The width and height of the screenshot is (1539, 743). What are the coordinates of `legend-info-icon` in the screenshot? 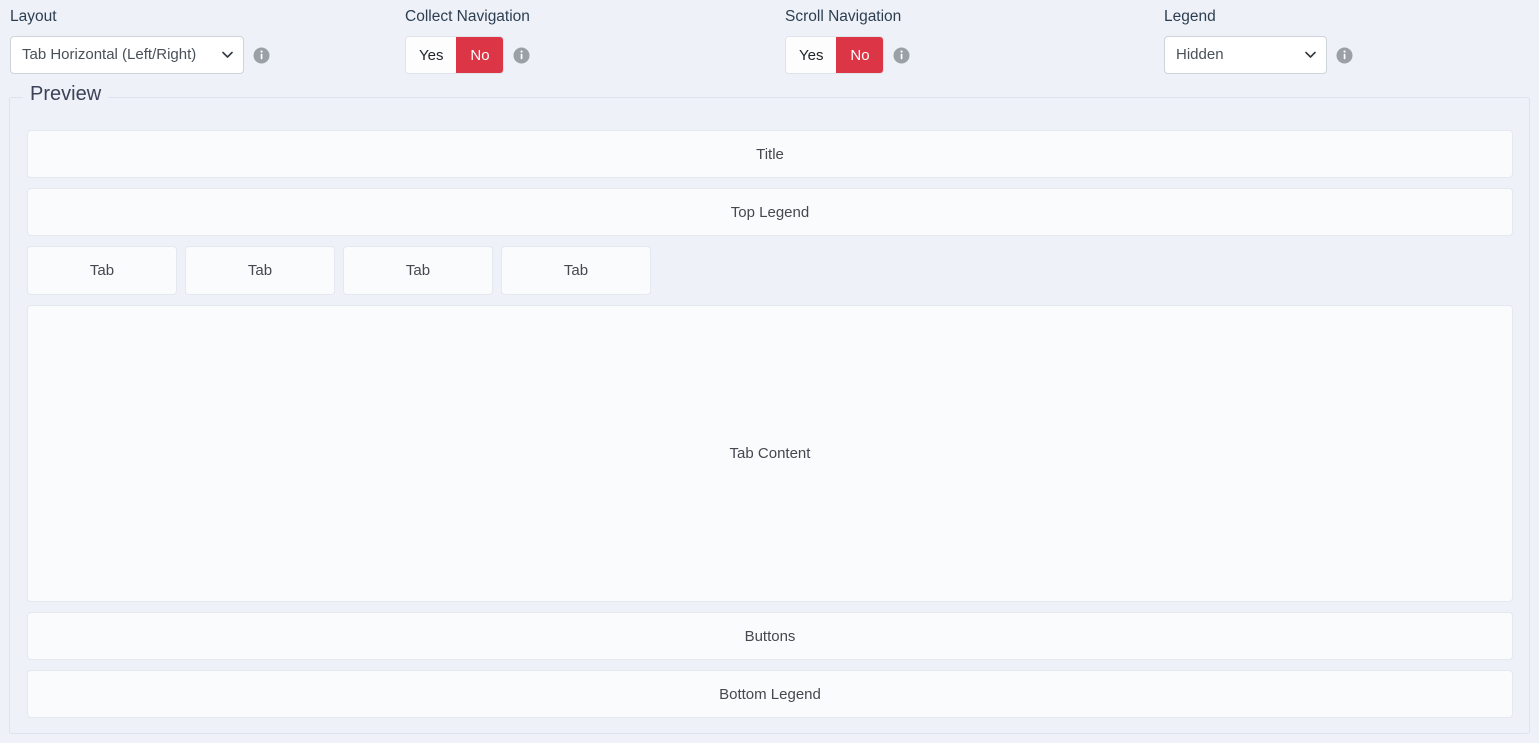 It's located at (1344, 55).